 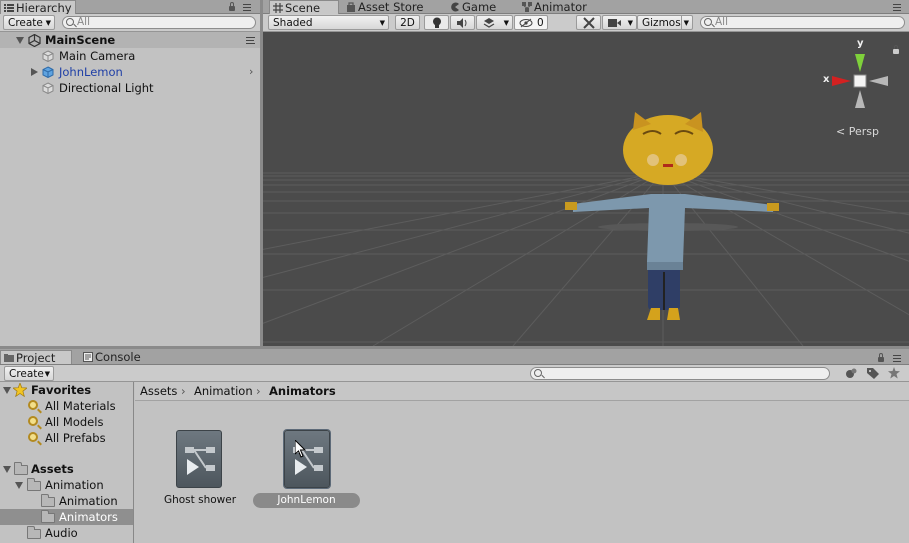 What do you see at coordinates (130, 72) in the screenshot?
I see `hierarchy-item: JohnLemon ›` at bounding box center [130, 72].